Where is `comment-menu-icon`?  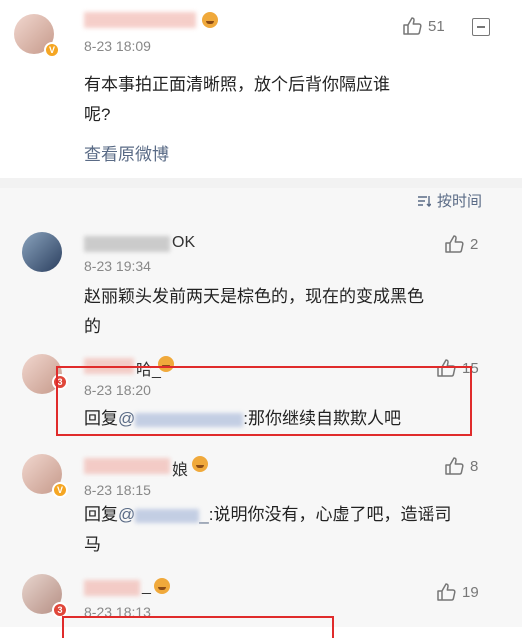
comment-menu-icon is located at coordinates (481, 27).